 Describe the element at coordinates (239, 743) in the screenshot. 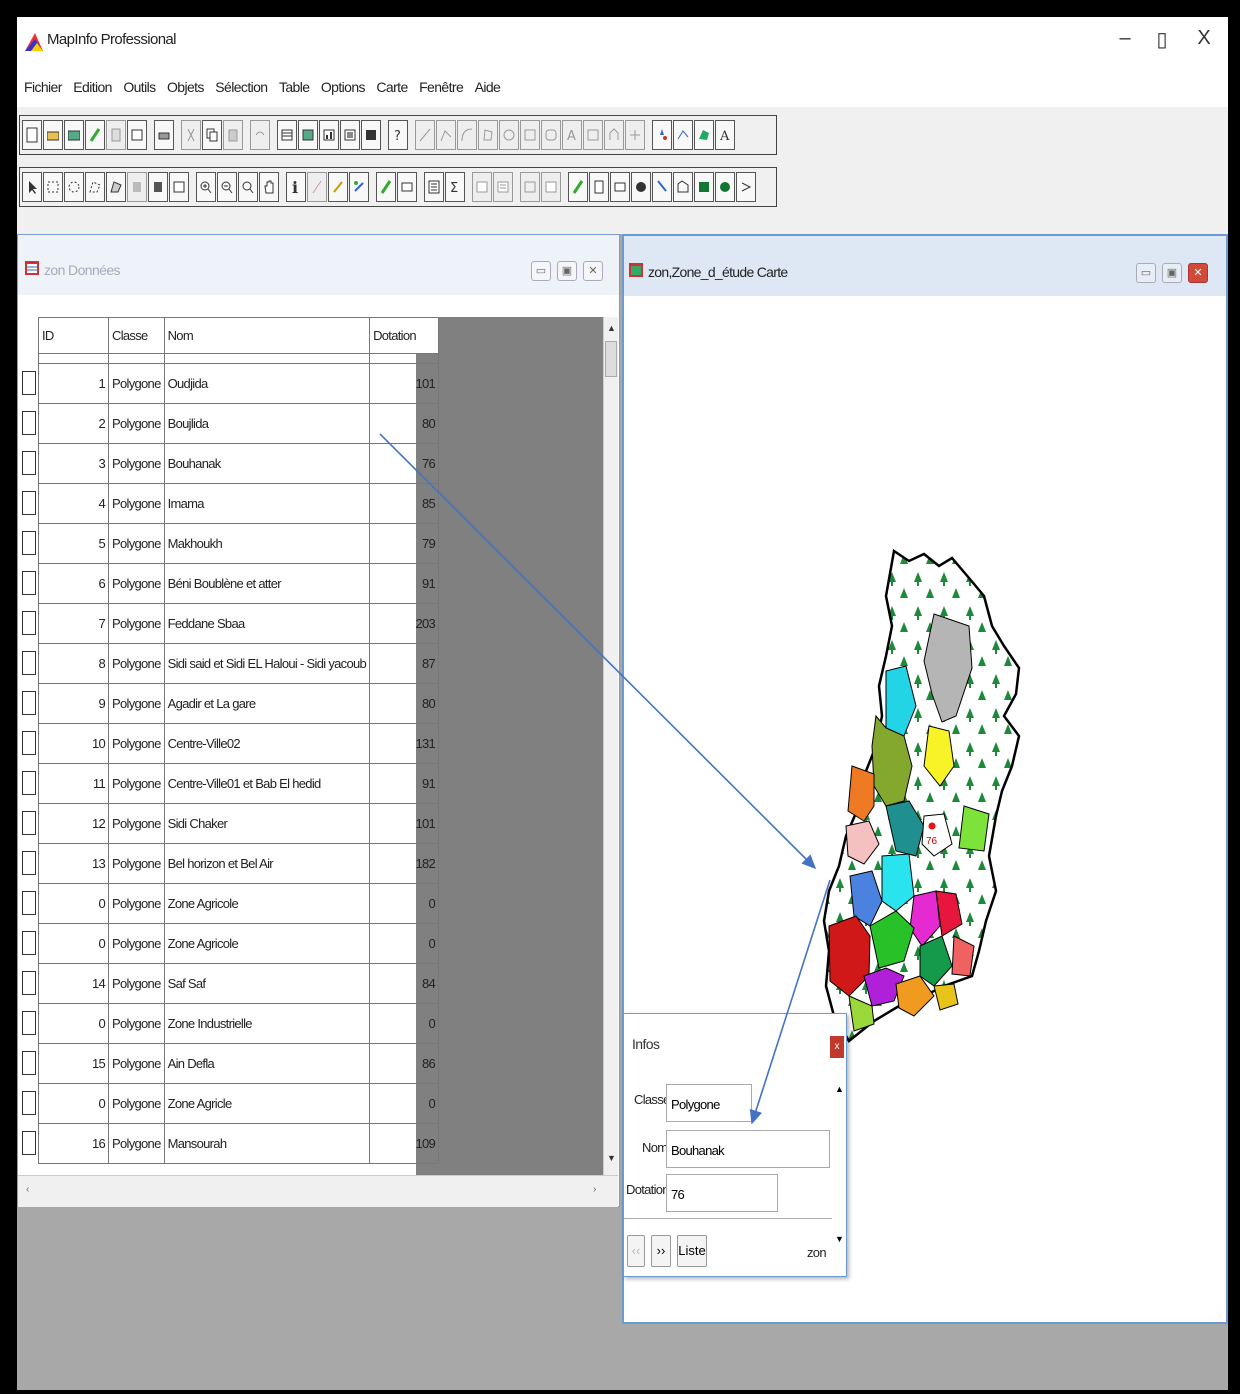

I see `table-row: 10 Polygone Centre-Ville02 131` at that location.